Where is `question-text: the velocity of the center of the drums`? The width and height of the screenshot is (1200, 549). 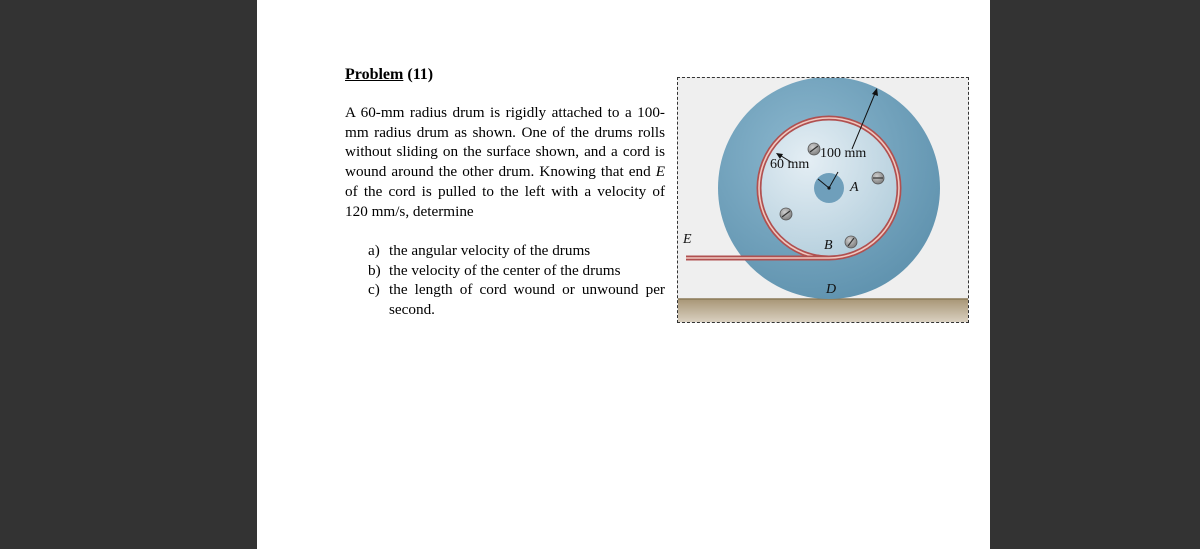
question-text: the velocity of the center of the drums is located at coordinates (505, 270).